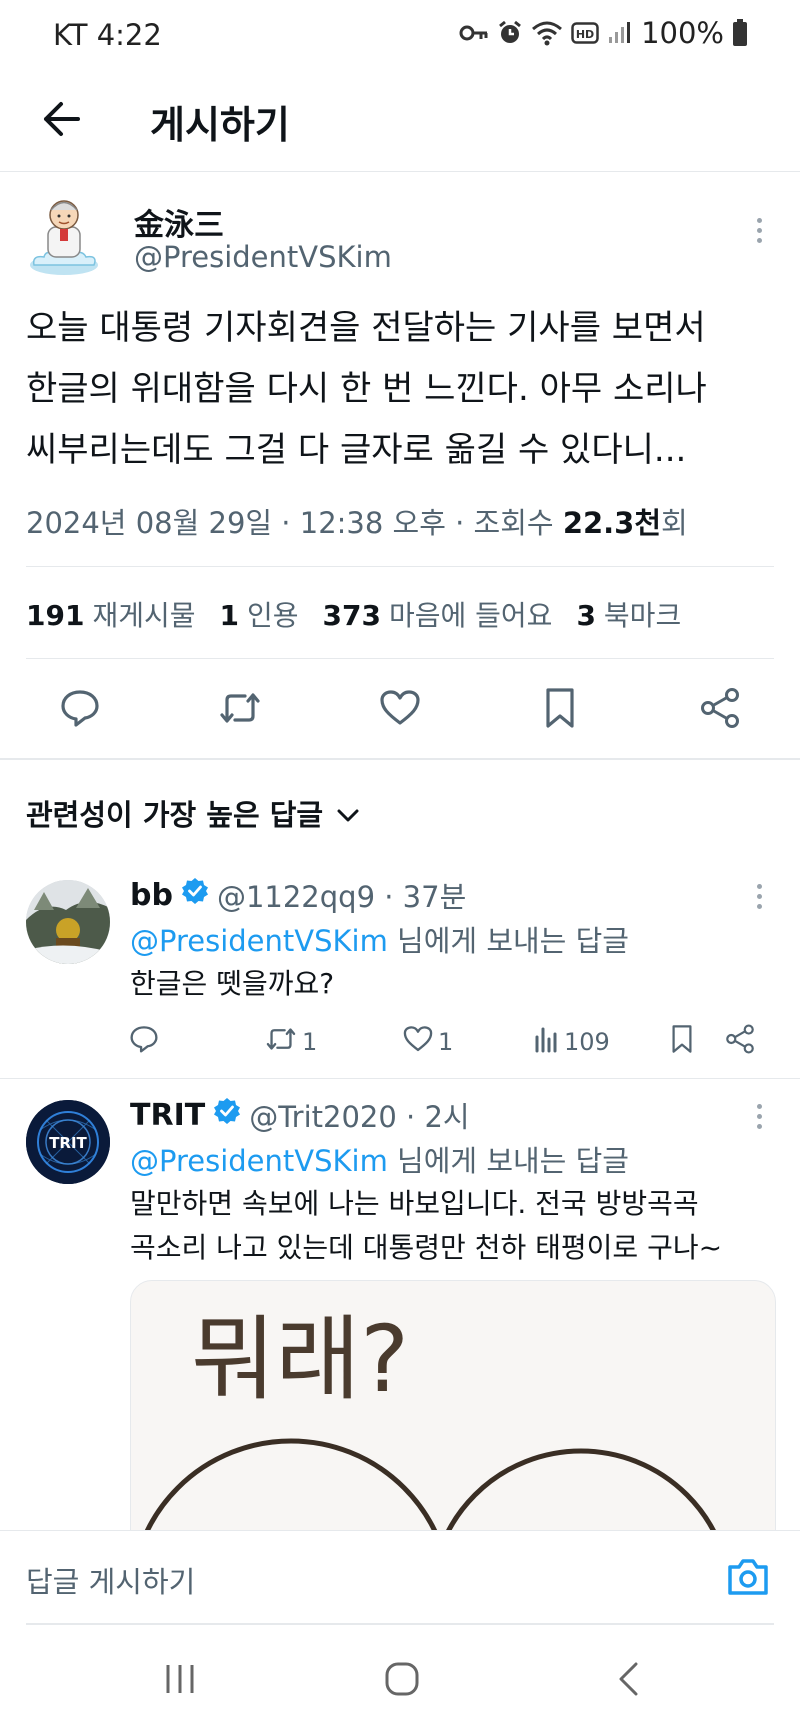 The width and height of the screenshot is (800, 1734). What do you see at coordinates (167, 1115) in the screenshot?
I see `reply-author-name: TRIT` at bounding box center [167, 1115].